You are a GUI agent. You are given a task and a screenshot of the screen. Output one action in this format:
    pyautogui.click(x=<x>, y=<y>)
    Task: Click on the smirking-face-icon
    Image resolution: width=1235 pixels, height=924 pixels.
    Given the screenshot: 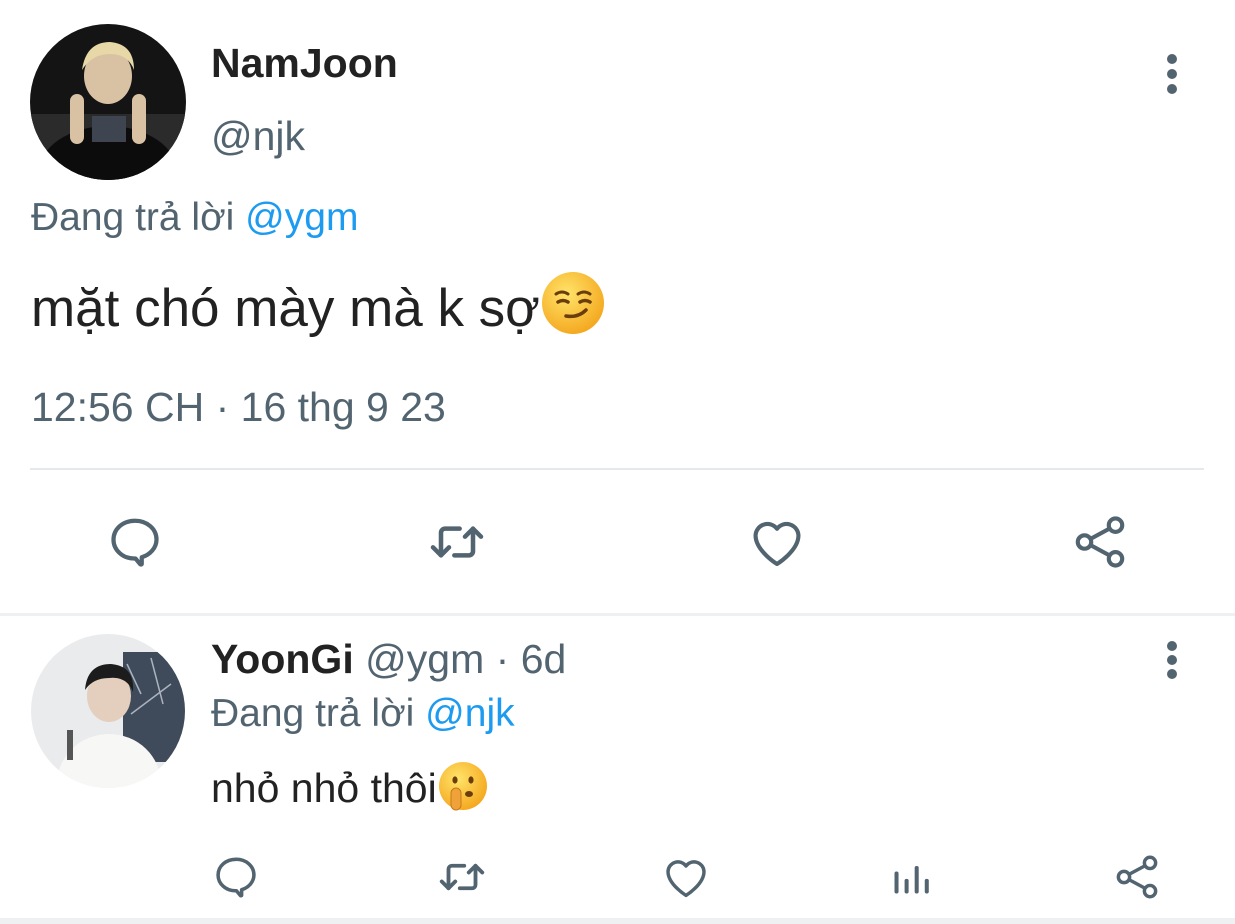 What is the action you would take?
    pyautogui.click(x=572, y=303)
    